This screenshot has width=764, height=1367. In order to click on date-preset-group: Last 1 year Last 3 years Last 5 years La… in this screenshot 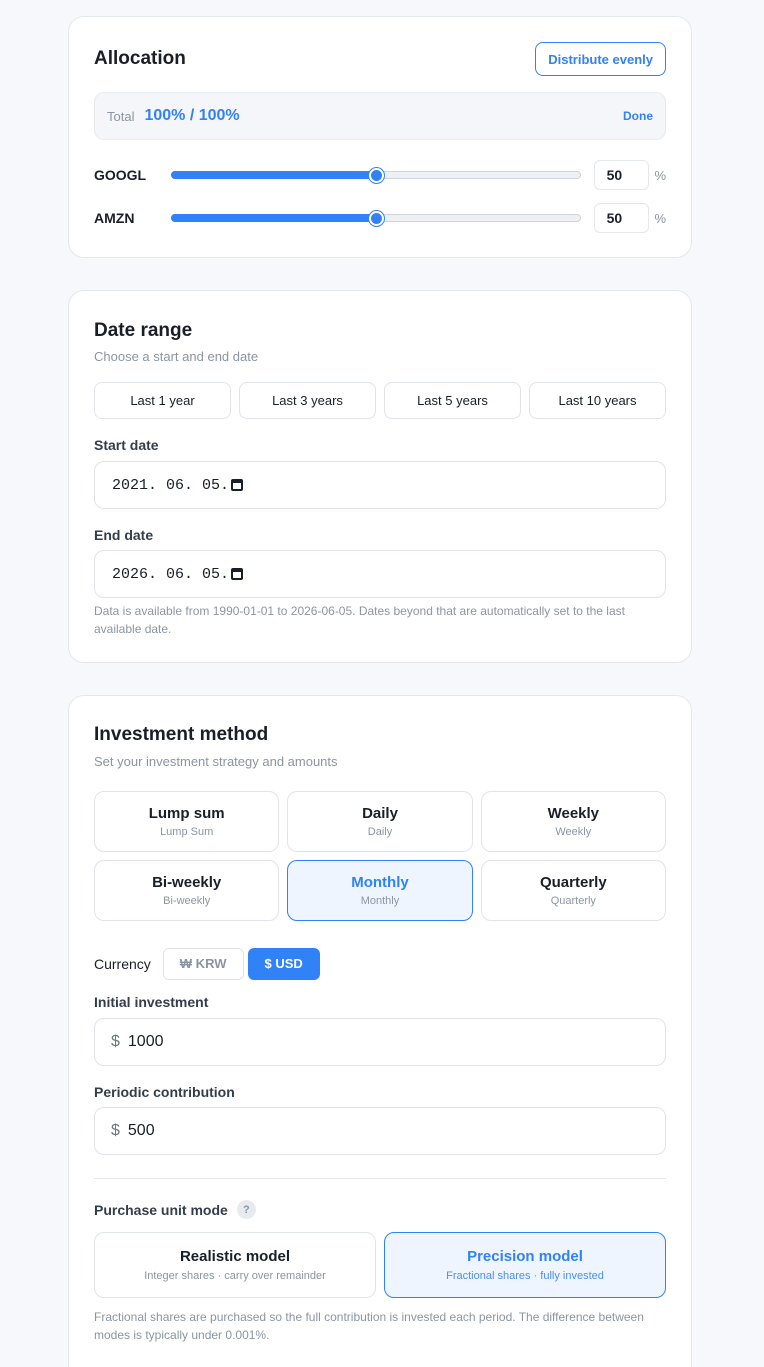, I will do `click(380, 400)`.